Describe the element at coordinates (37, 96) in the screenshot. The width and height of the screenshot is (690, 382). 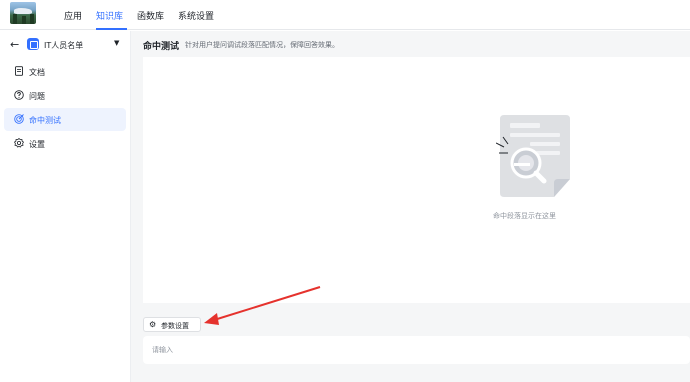
I see `sidebar-item-label: 问题` at that location.